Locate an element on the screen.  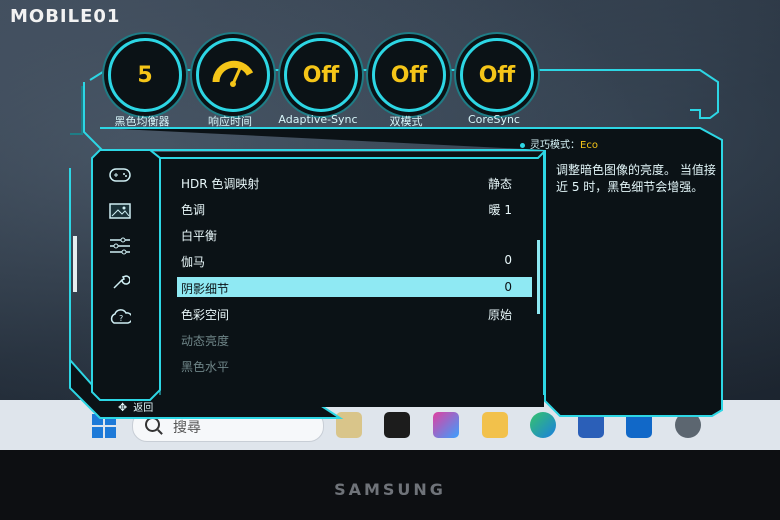
gauge-black-equalizer: 5 is located at coordinates (145, 75).